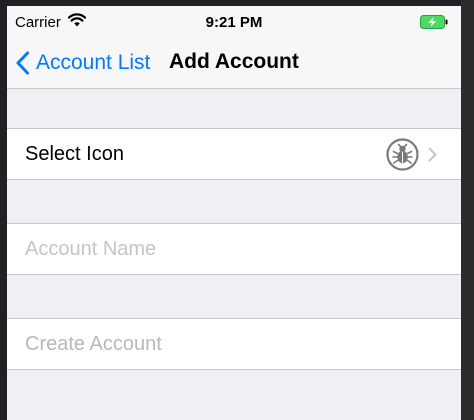  I want to click on back-button: Account List, so click(82, 63).